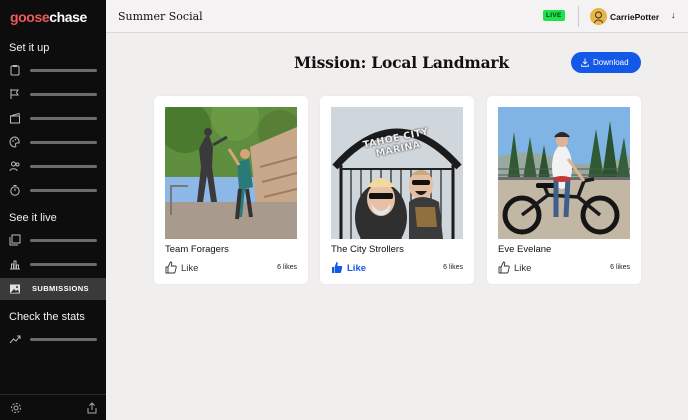 This screenshot has height=420, width=688. What do you see at coordinates (60, 288) in the screenshot?
I see `sidebar-item-label: SUBMISSIONS` at bounding box center [60, 288].